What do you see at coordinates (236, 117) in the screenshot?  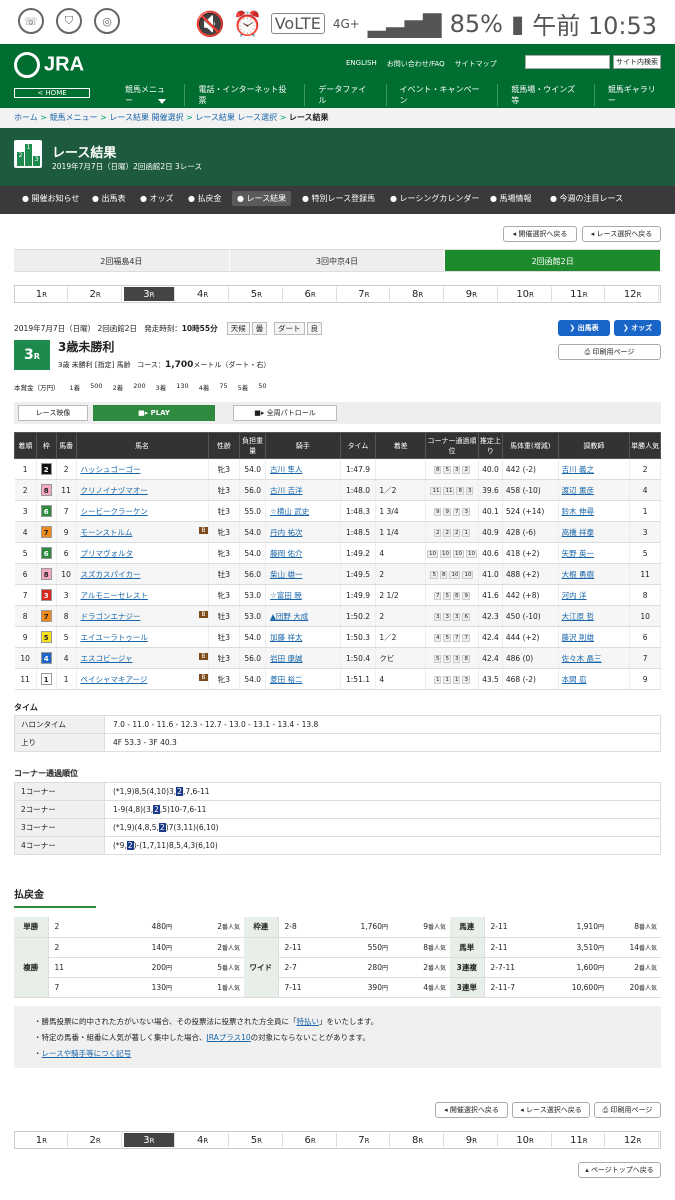 I see `crumb-race-select: レース結果 レース選択` at bounding box center [236, 117].